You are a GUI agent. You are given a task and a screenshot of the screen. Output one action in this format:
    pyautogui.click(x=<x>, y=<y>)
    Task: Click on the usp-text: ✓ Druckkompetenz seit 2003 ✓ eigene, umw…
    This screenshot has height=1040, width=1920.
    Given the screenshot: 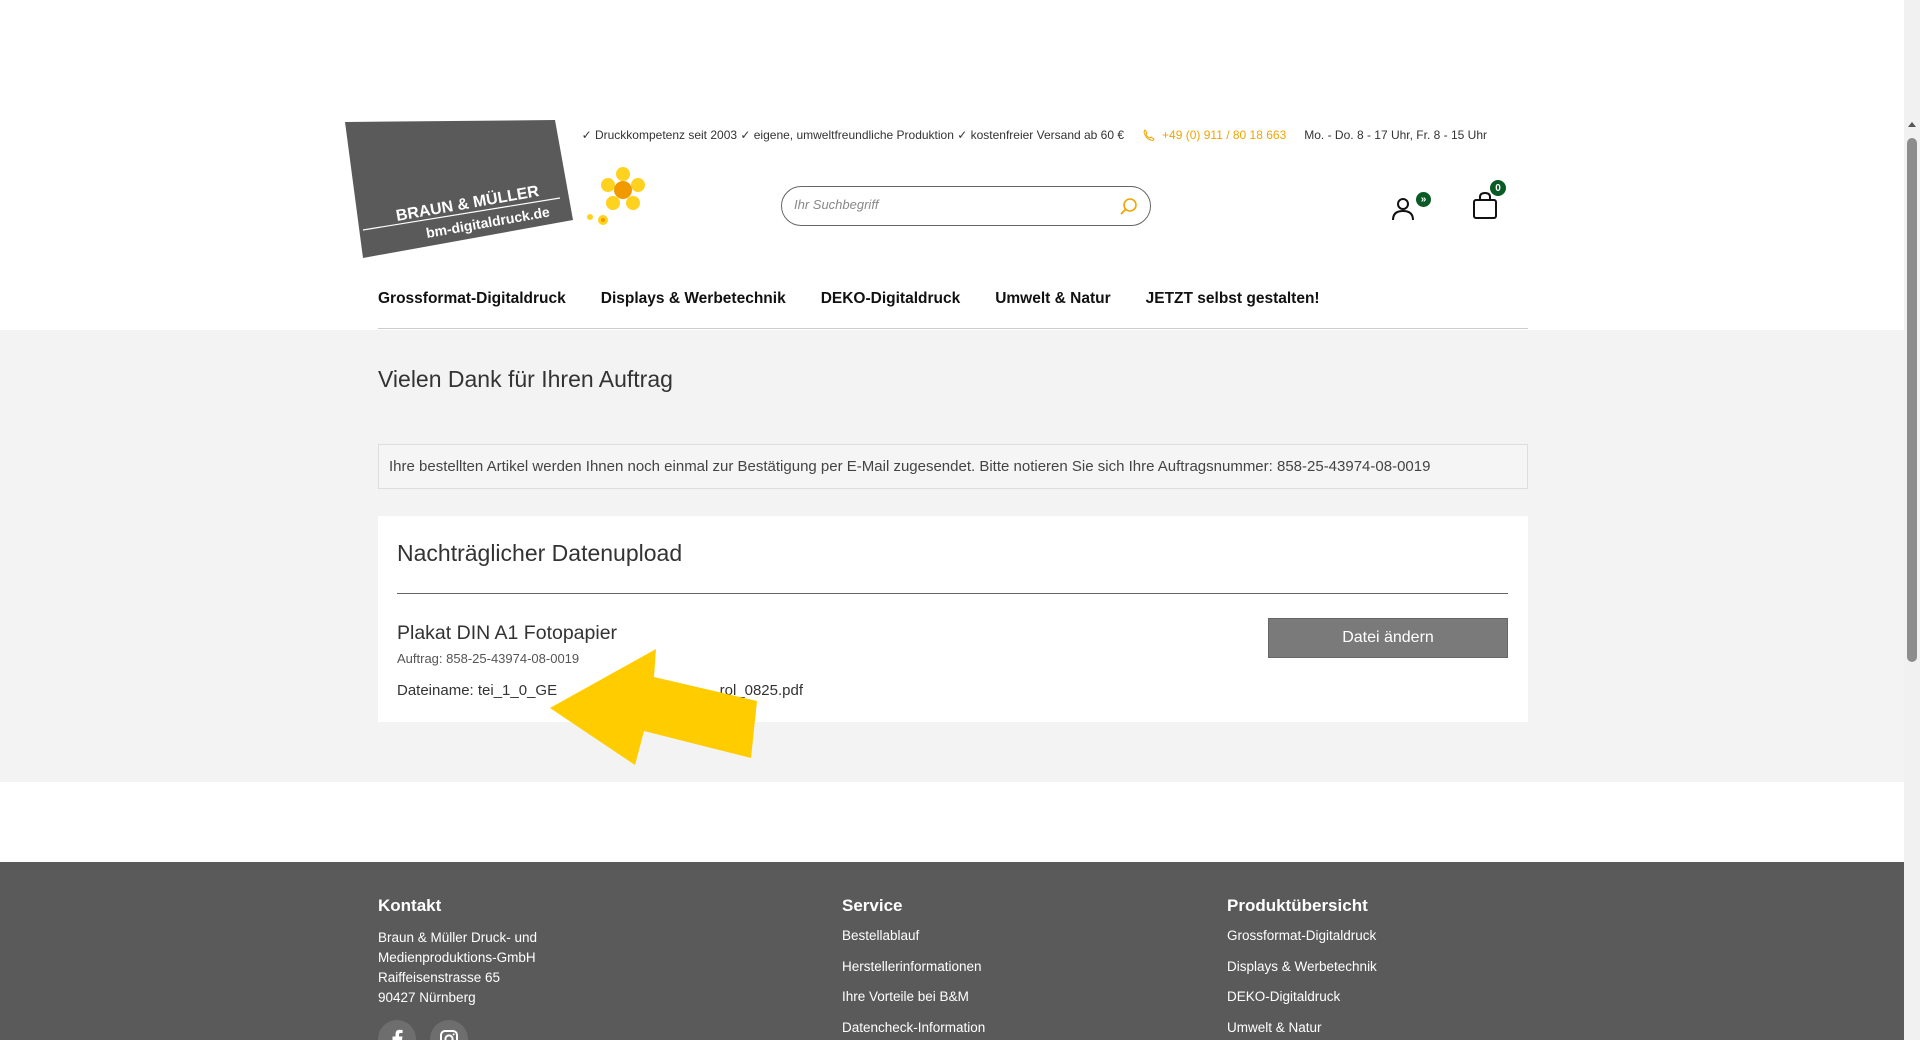 What is the action you would take?
    pyautogui.click(x=853, y=135)
    